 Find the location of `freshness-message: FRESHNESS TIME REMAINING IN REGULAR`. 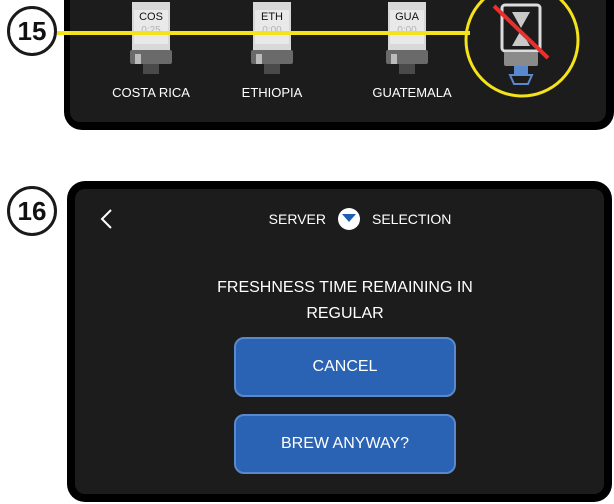

freshness-message: FRESHNESS TIME REMAINING IN REGULAR is located at coordinates (345, 301).